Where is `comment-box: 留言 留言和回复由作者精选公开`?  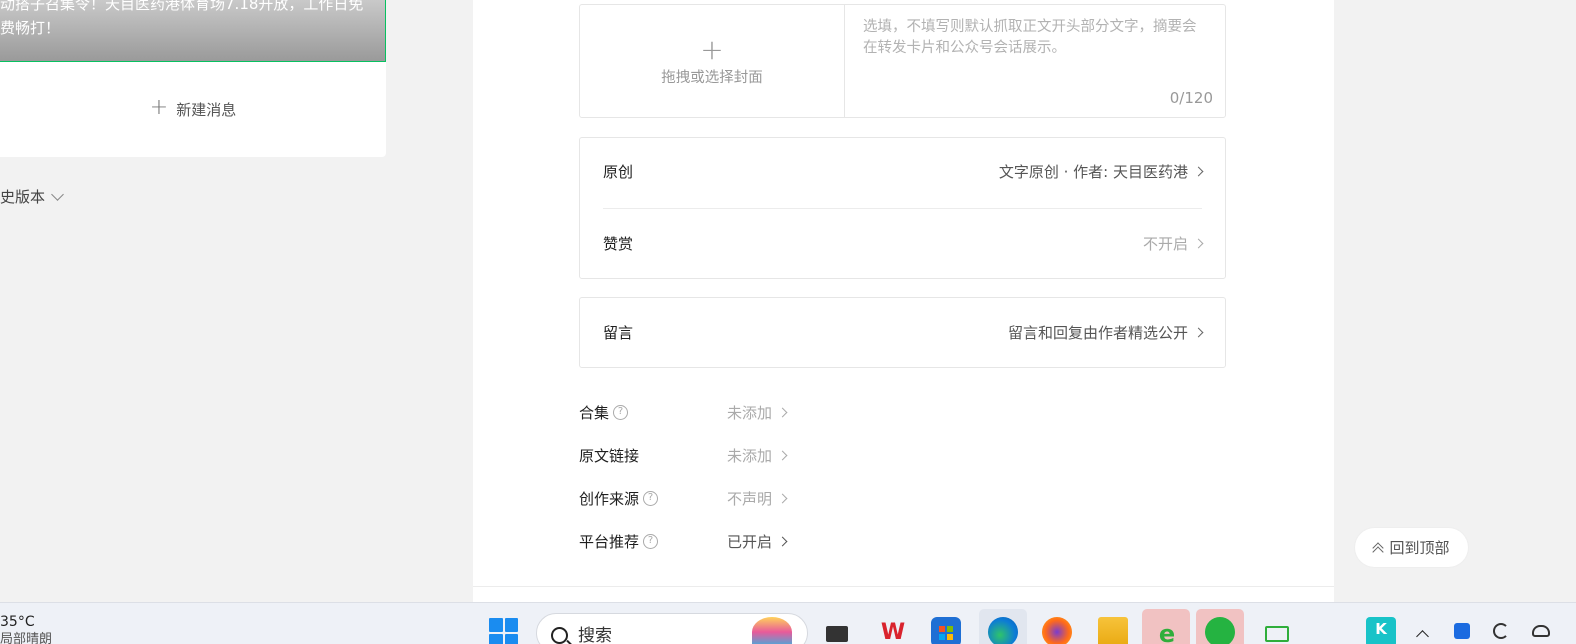 comment-box: 留言 留言和回复由作者精选公开 is located at coordinates (902, 332).